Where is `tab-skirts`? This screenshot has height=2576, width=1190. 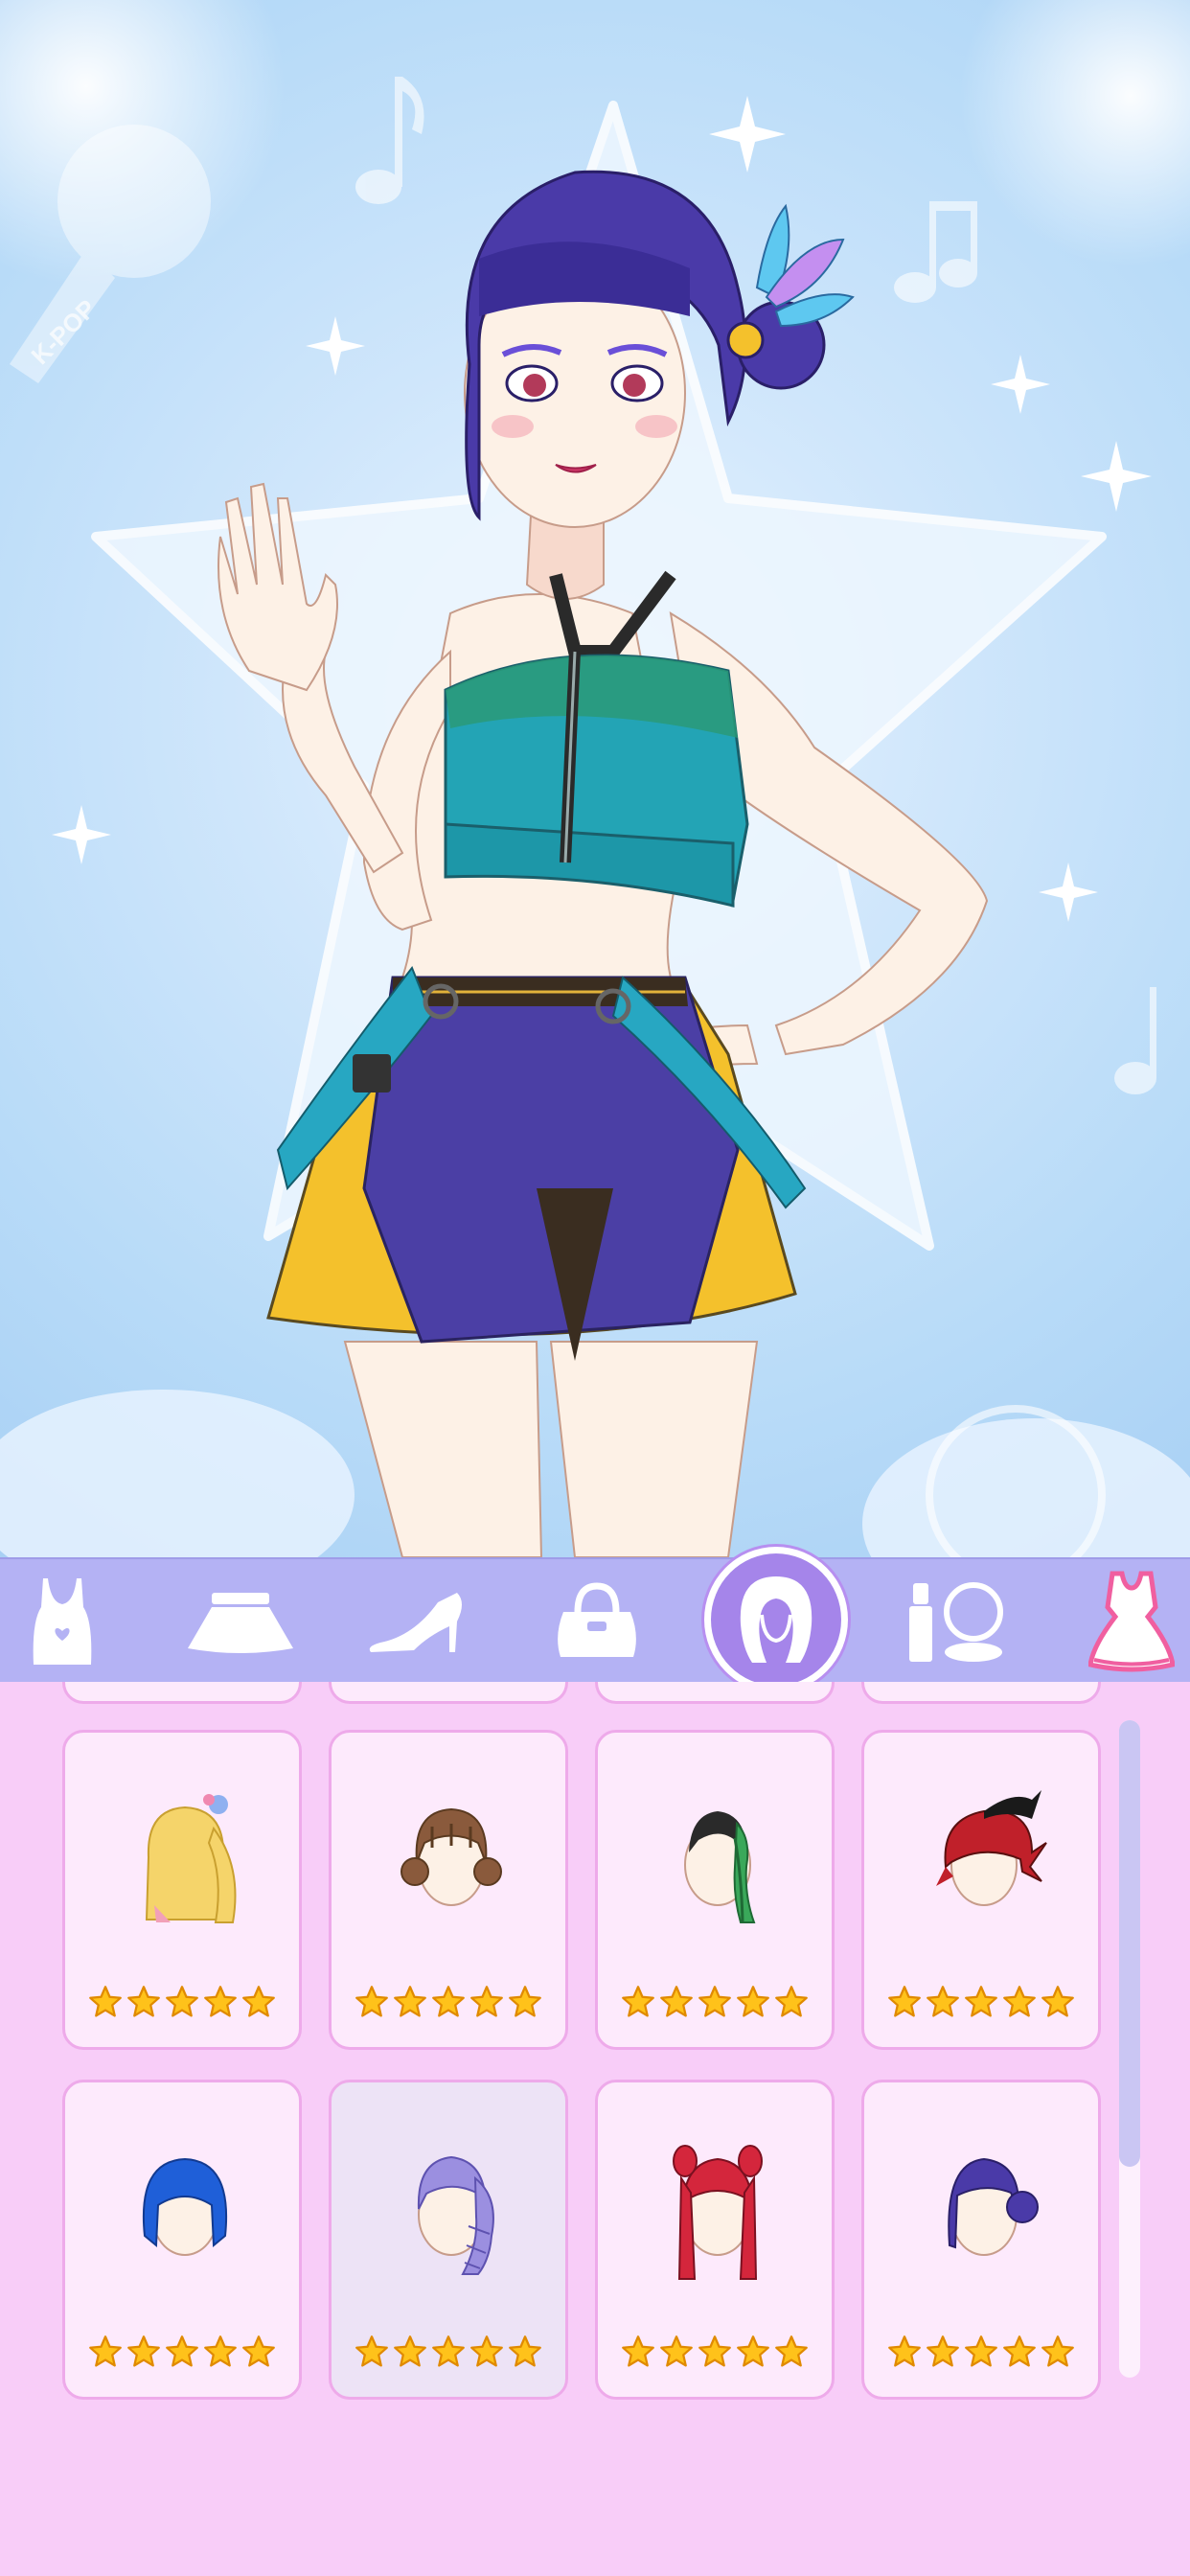
tab-skirts is located at coordinates (241, 1621).